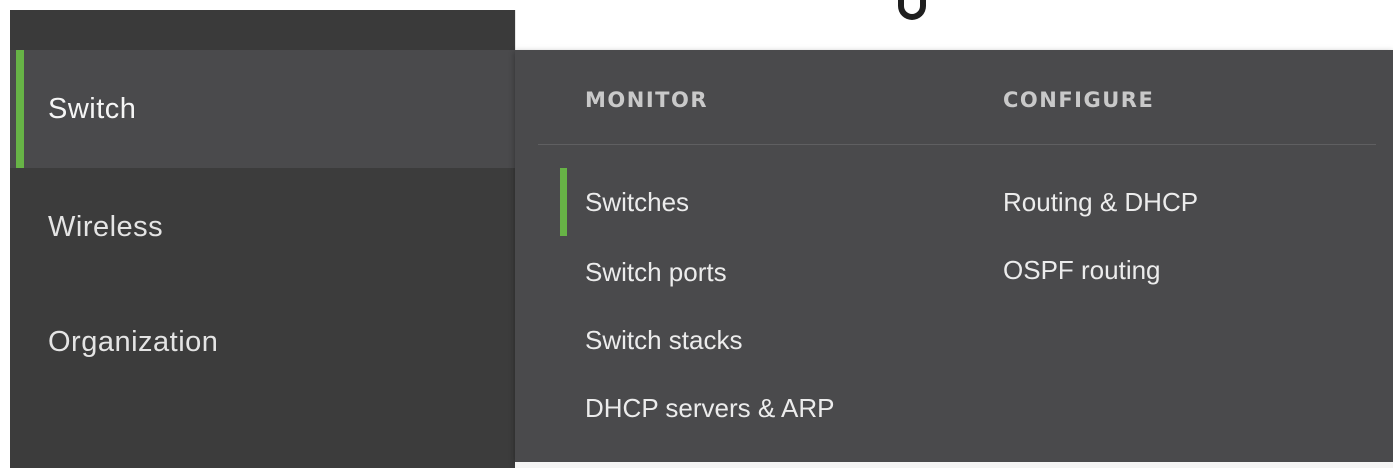  I want to click on header-divider, so click(957, 144).